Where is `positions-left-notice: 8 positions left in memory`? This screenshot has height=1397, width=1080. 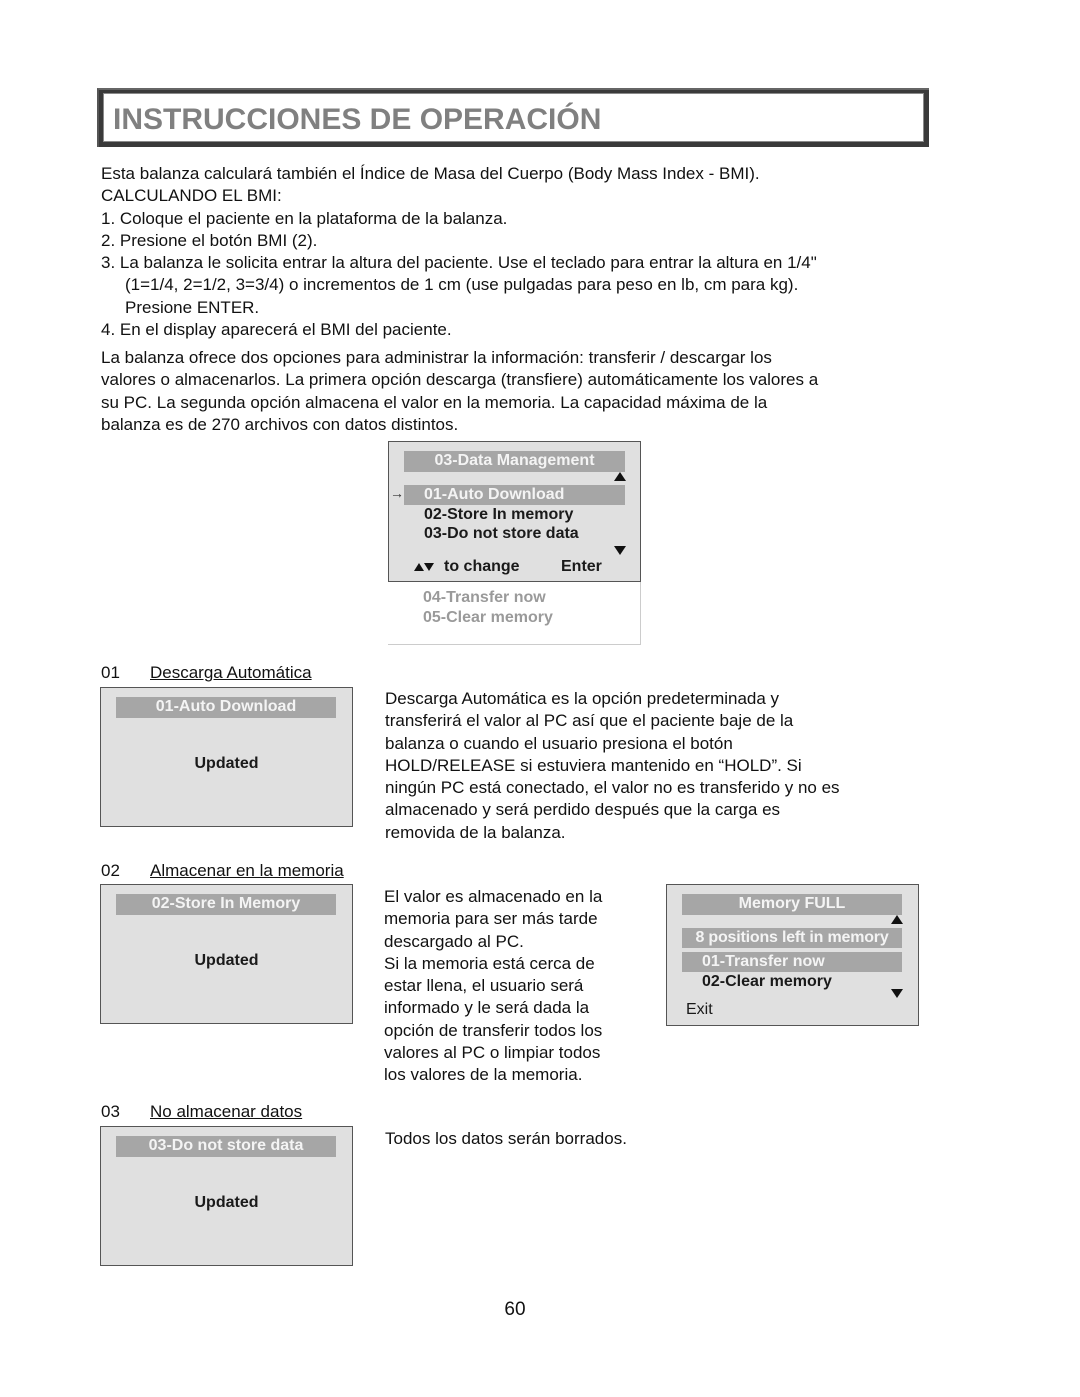 positions-left-notice: 8 positions left in memory is located at coordinates (792, 938).